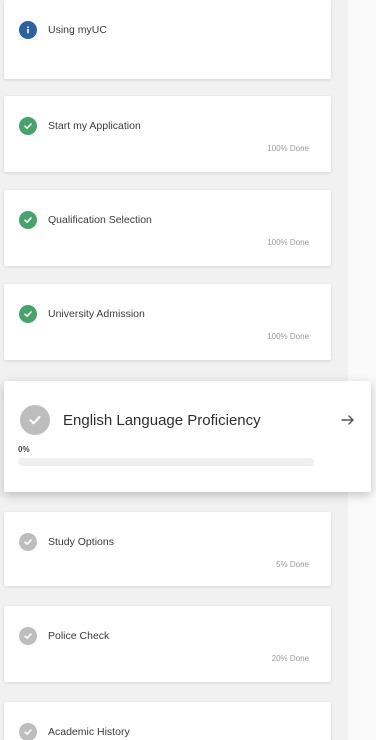 Image resolution: width=376 pixels, height=740 pixels. What do you see at coordinates (162, 420) in the screenshot?
I see `step-label: English Language Proficiency` at bounding box center [162, 420].